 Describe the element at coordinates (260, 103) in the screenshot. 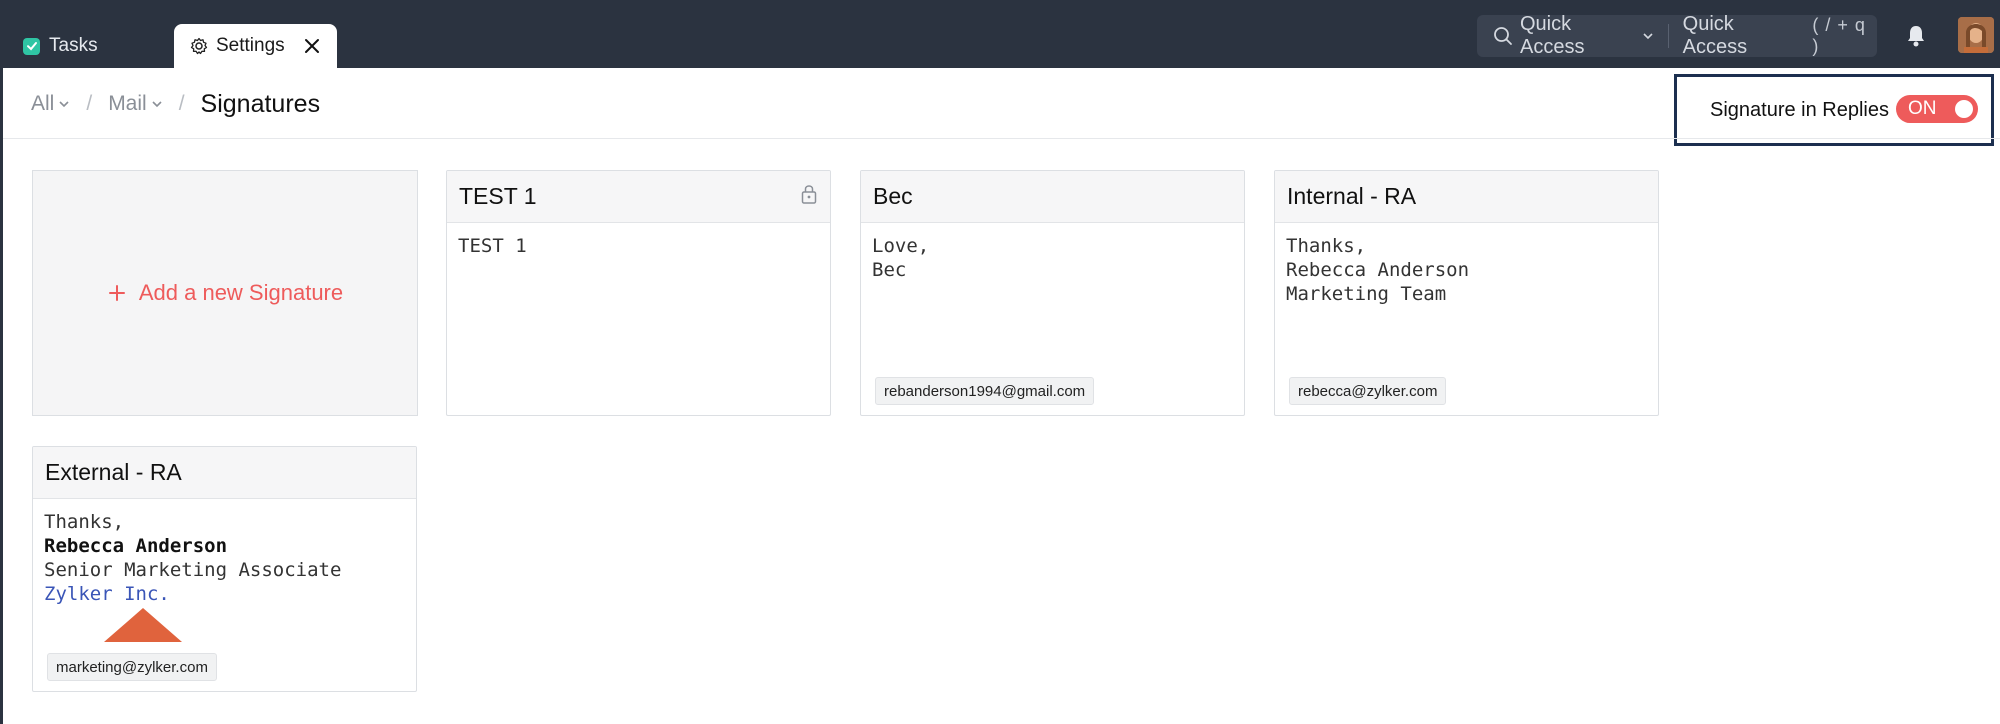

I see `page-title: Signatures` at that location.